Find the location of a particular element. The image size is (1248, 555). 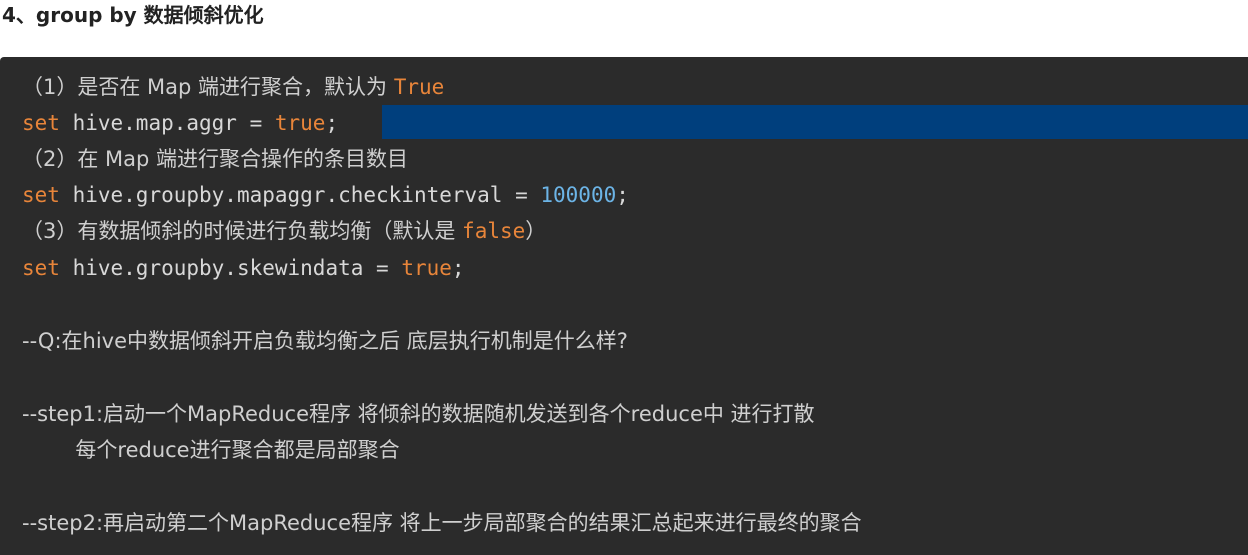

code-line-3: set hive.groupby.skewindata = true; is located at coordinates (243, 268).